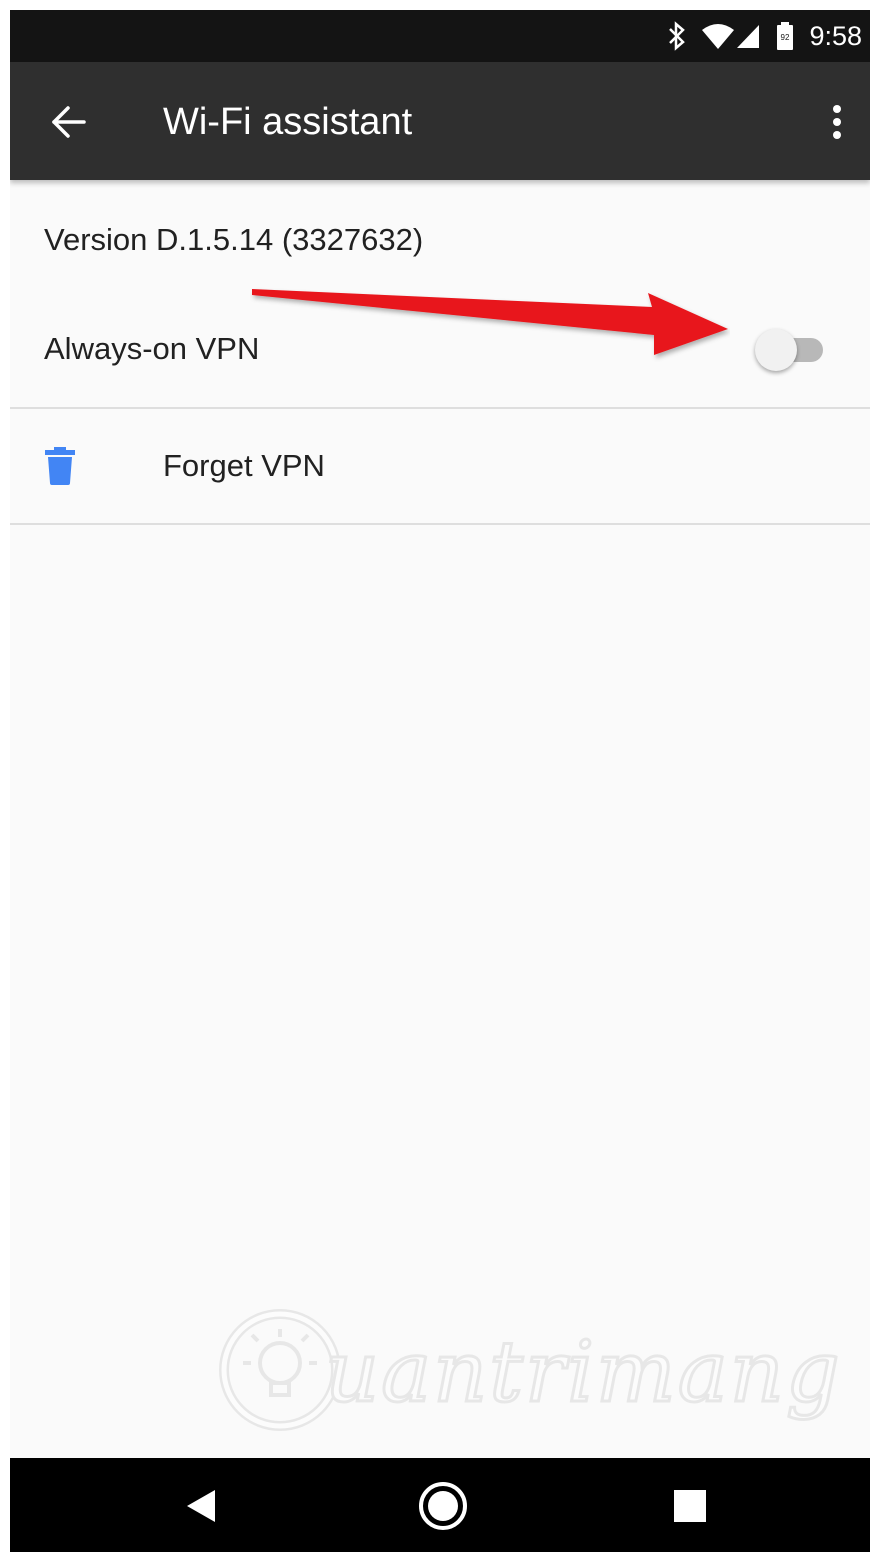  Describe the element at coordinates (60, 466) in the screenshot. I see `trash-icon` at that location.